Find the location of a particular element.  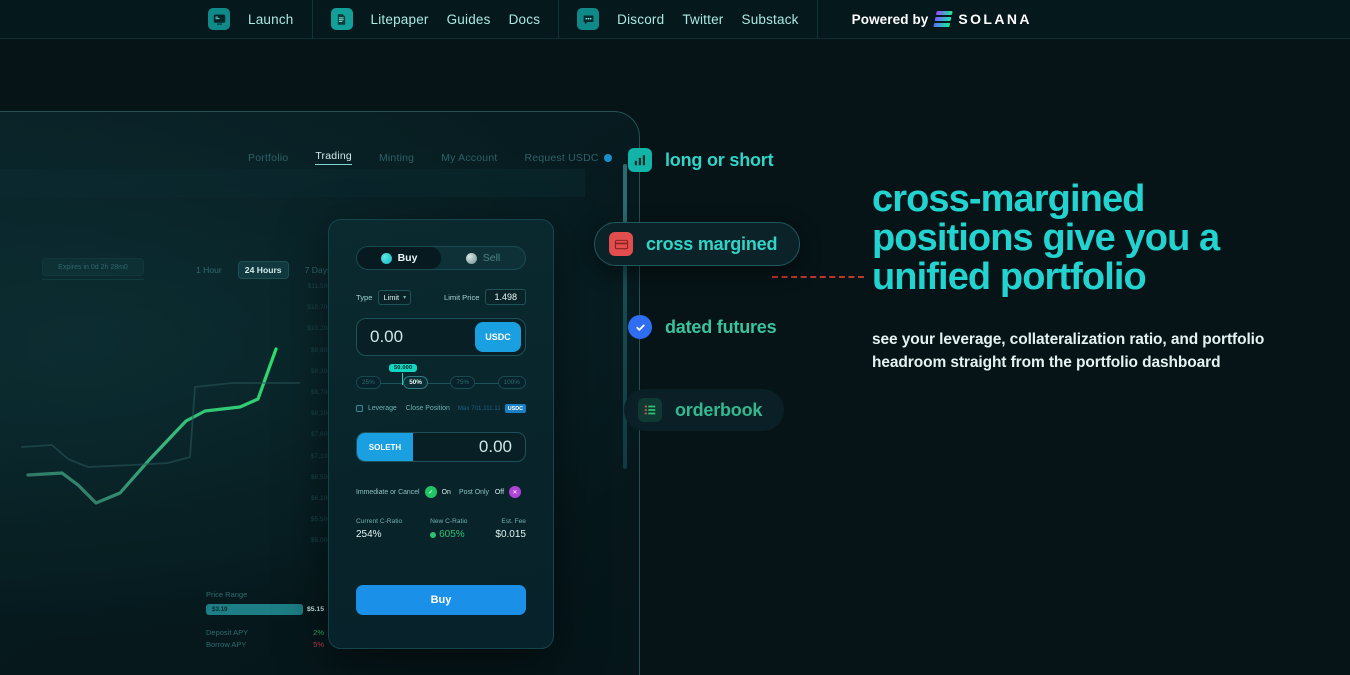

y-tick: $7,600 is located at coordinates (320, 435).